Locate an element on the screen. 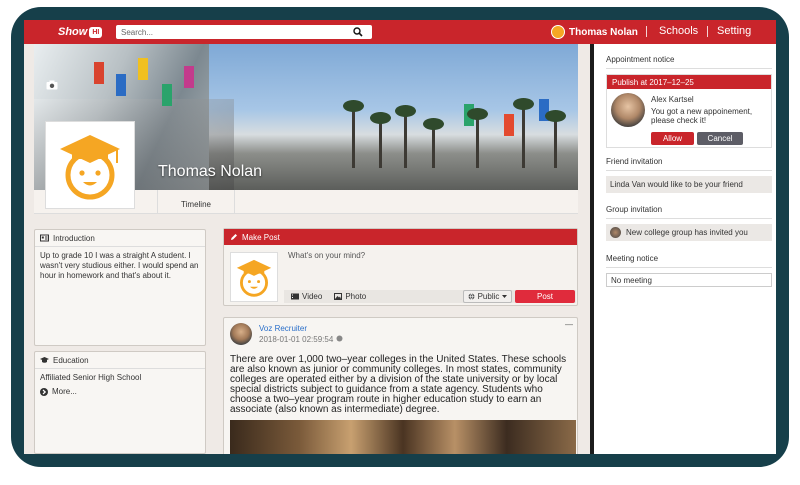 The height and width of the screenshot is (485, 800). arrow-right-circle-icon is located at coordinates (44, 391).